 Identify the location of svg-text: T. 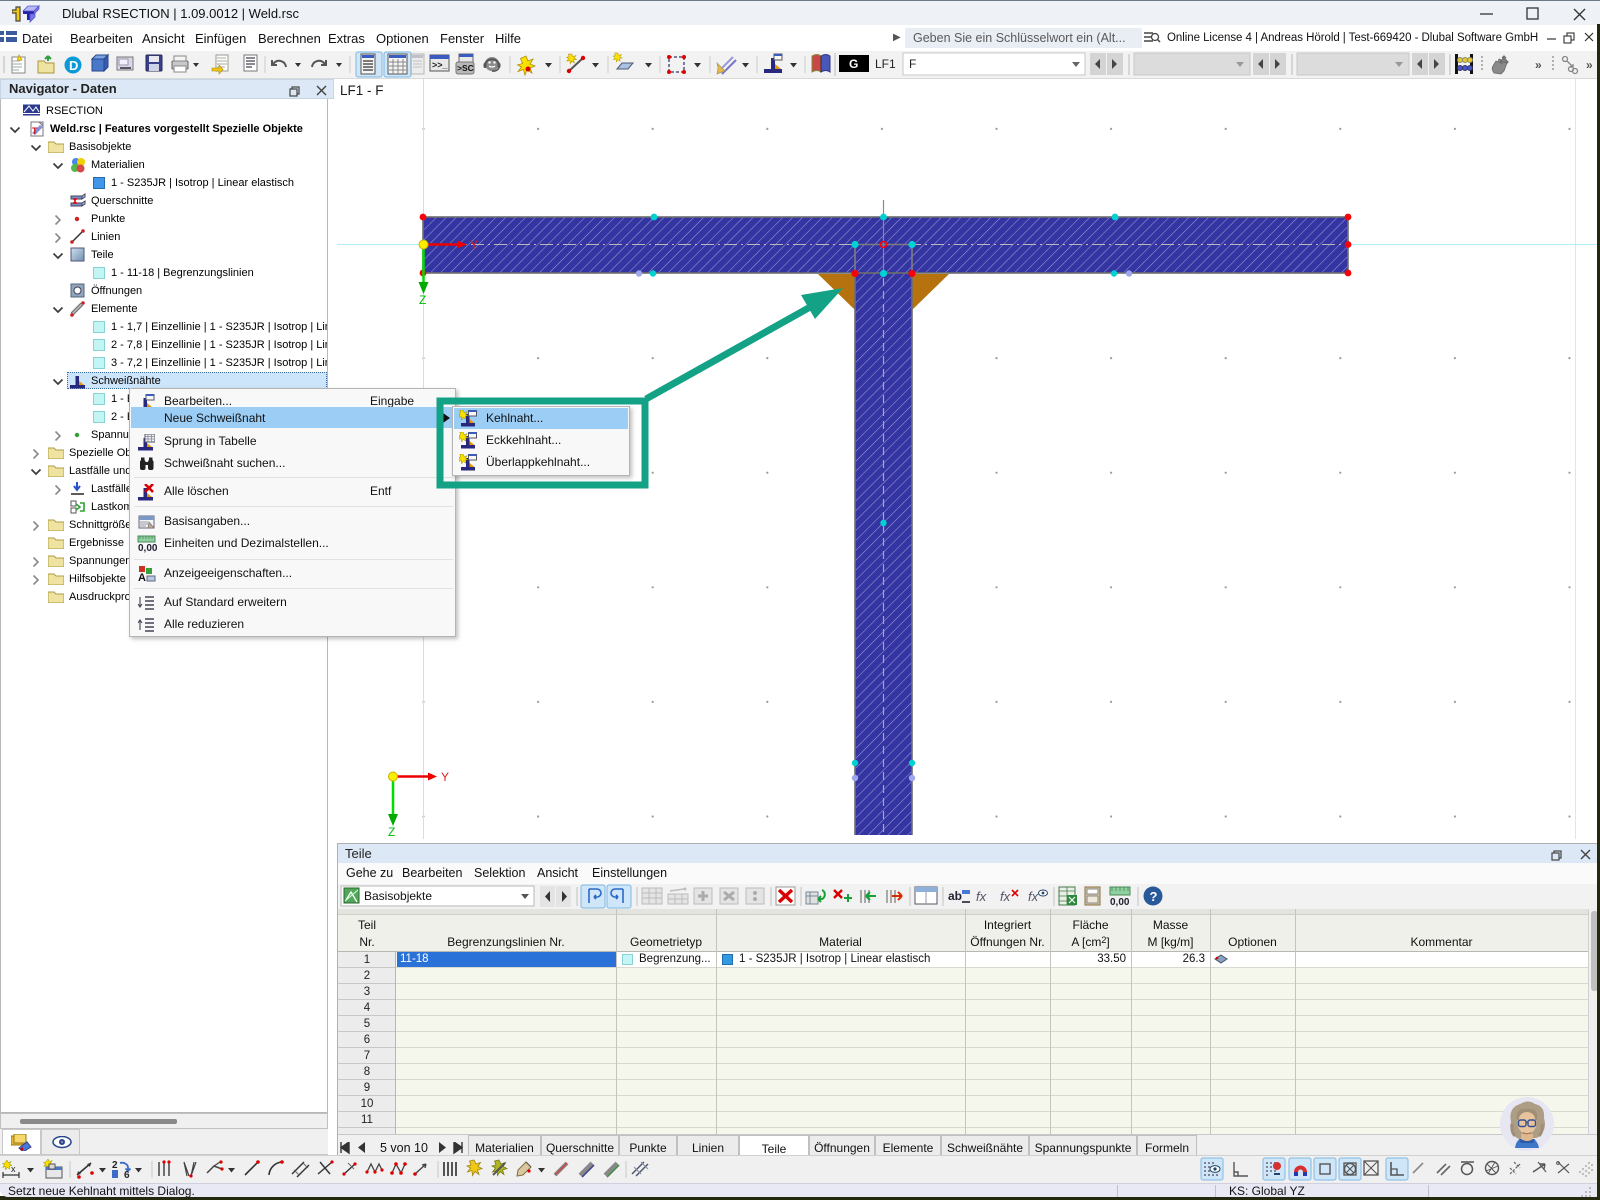
(35, 131).